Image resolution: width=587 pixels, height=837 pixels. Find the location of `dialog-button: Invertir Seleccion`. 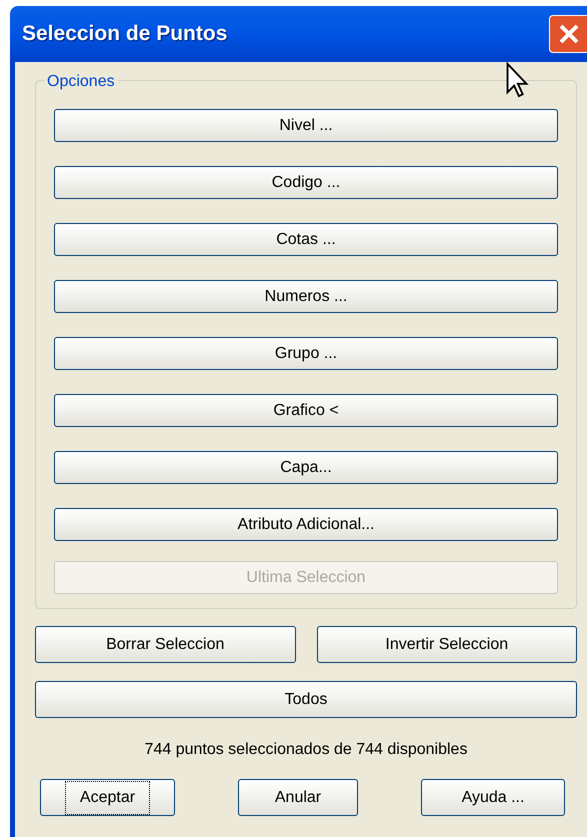

dialog-button: Invertir Seleccion is located at coordinates (446, 644).